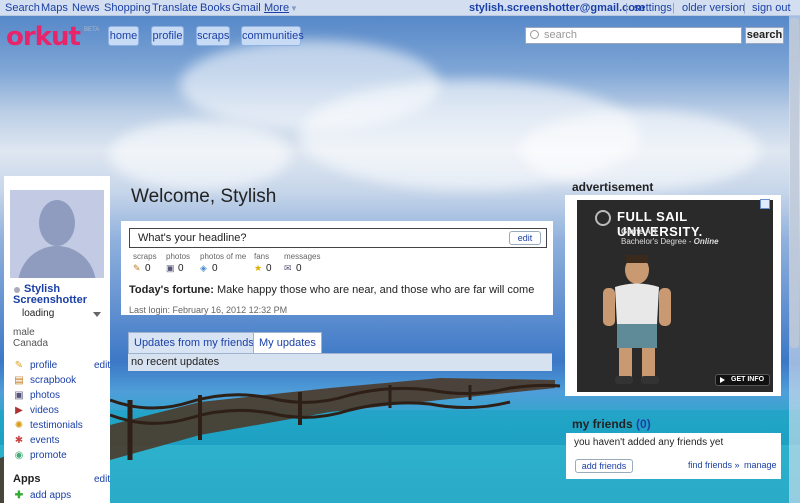 The height and width of the screenshot is (503, 800). I want to click on orkut-logo: orkut, so click(43, 37).